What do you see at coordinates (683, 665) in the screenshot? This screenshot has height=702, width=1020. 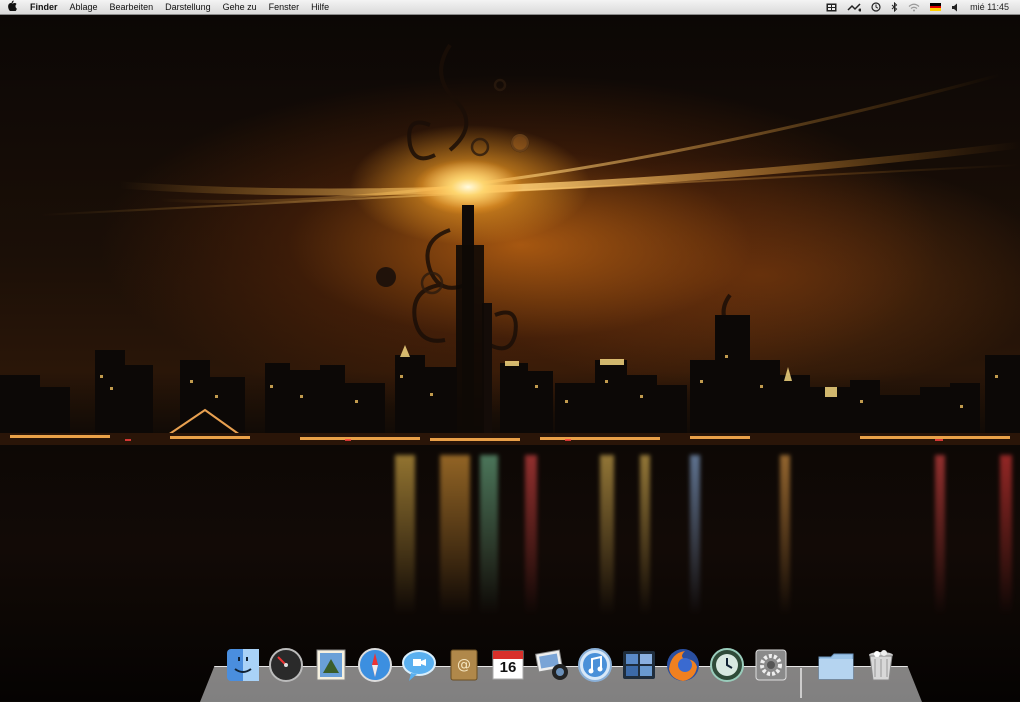 I see `firefox-icon` at bounding box center [683, 665].